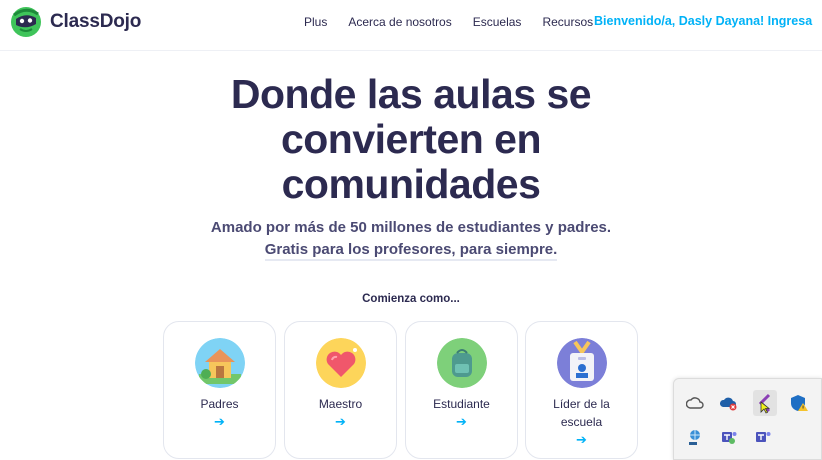 The height and width of the screenshot is (460, 822). Describe the element at coordinates (341, 363) in the screenshot. I see `heart-icon` at that location.